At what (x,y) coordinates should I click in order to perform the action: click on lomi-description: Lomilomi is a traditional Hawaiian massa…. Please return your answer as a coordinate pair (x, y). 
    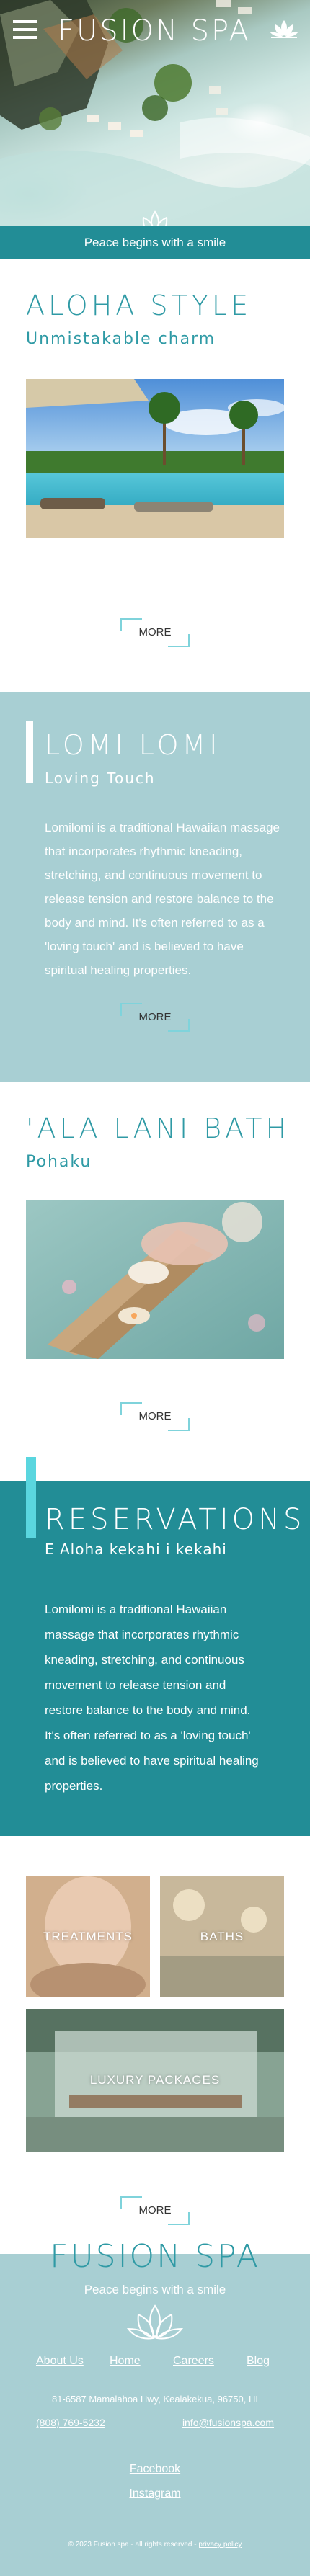
    Looking at the image, I should click on (162, 899).